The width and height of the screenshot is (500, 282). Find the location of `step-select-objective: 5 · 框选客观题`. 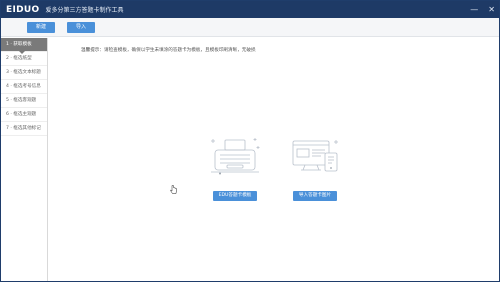

step-select-objective: 5 · 框选客观题 is located at coordinates (24, 101).